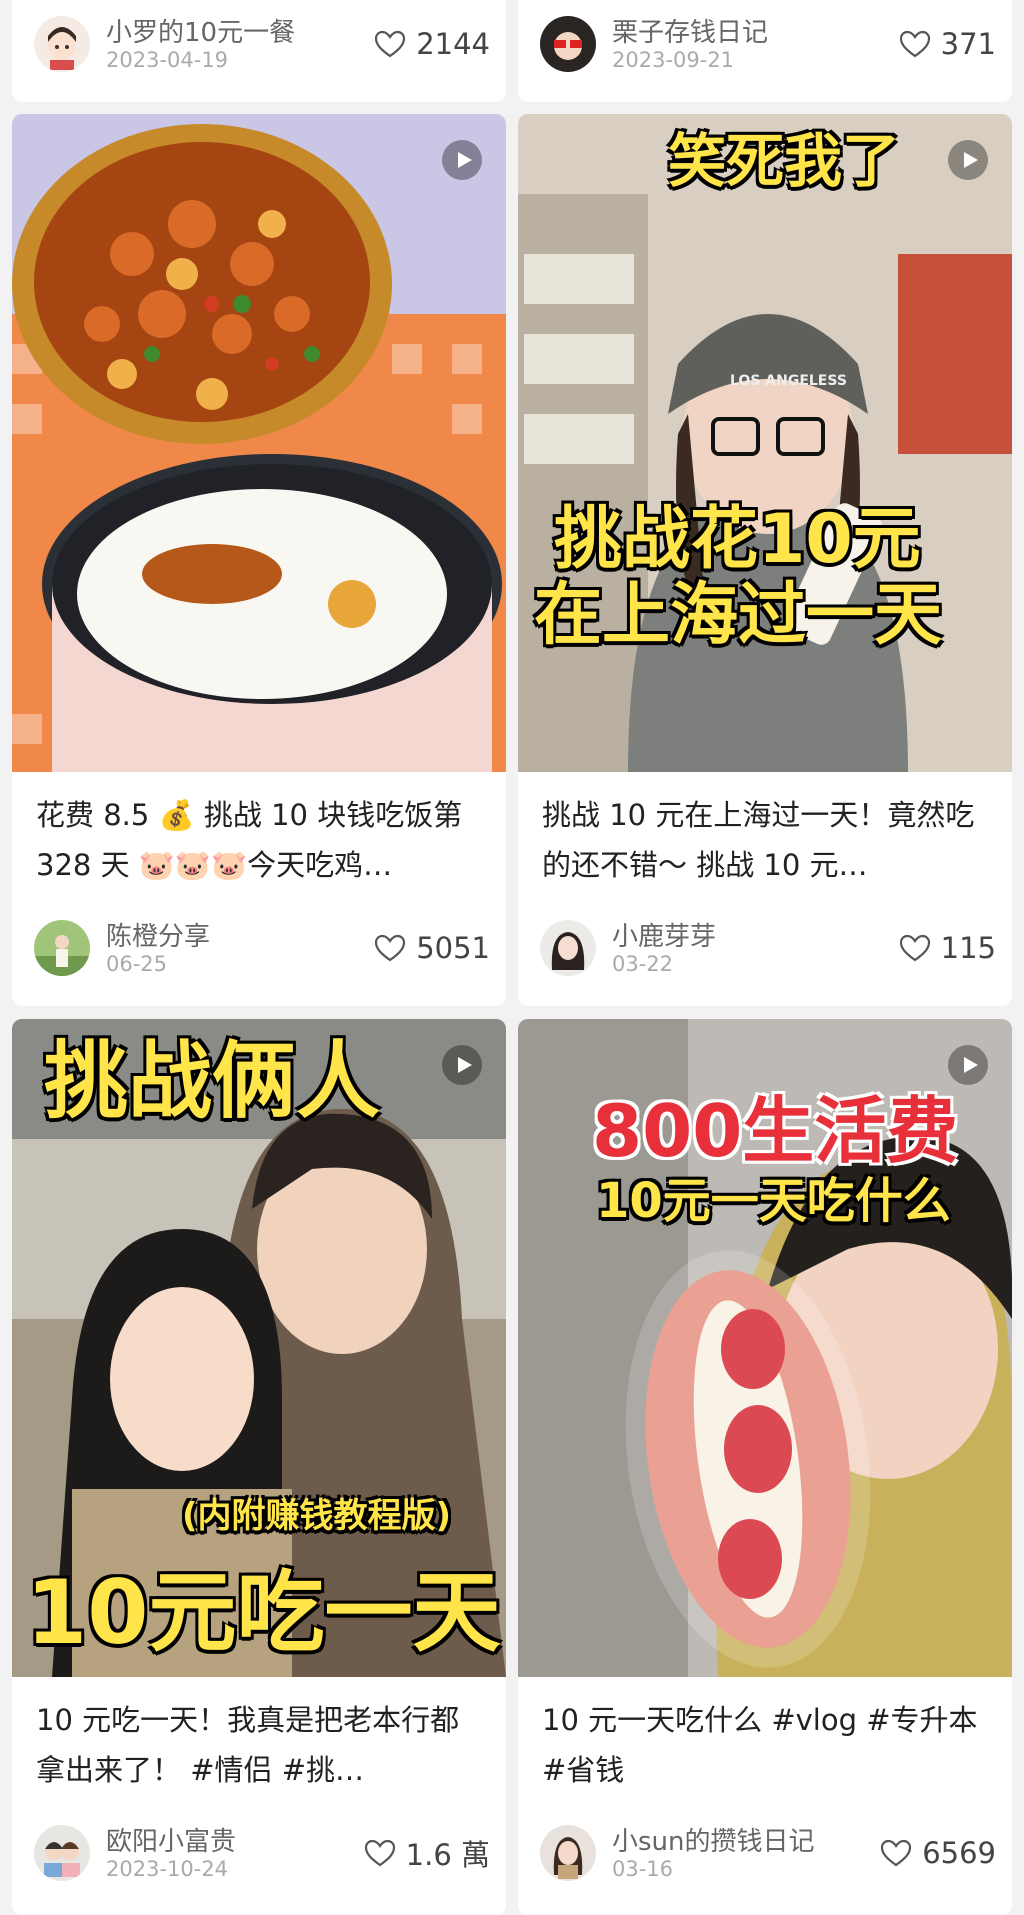  Describe the element at coordinates (158, 934) in the screenshot. I see `author-name: 陈橙分享` at that location.